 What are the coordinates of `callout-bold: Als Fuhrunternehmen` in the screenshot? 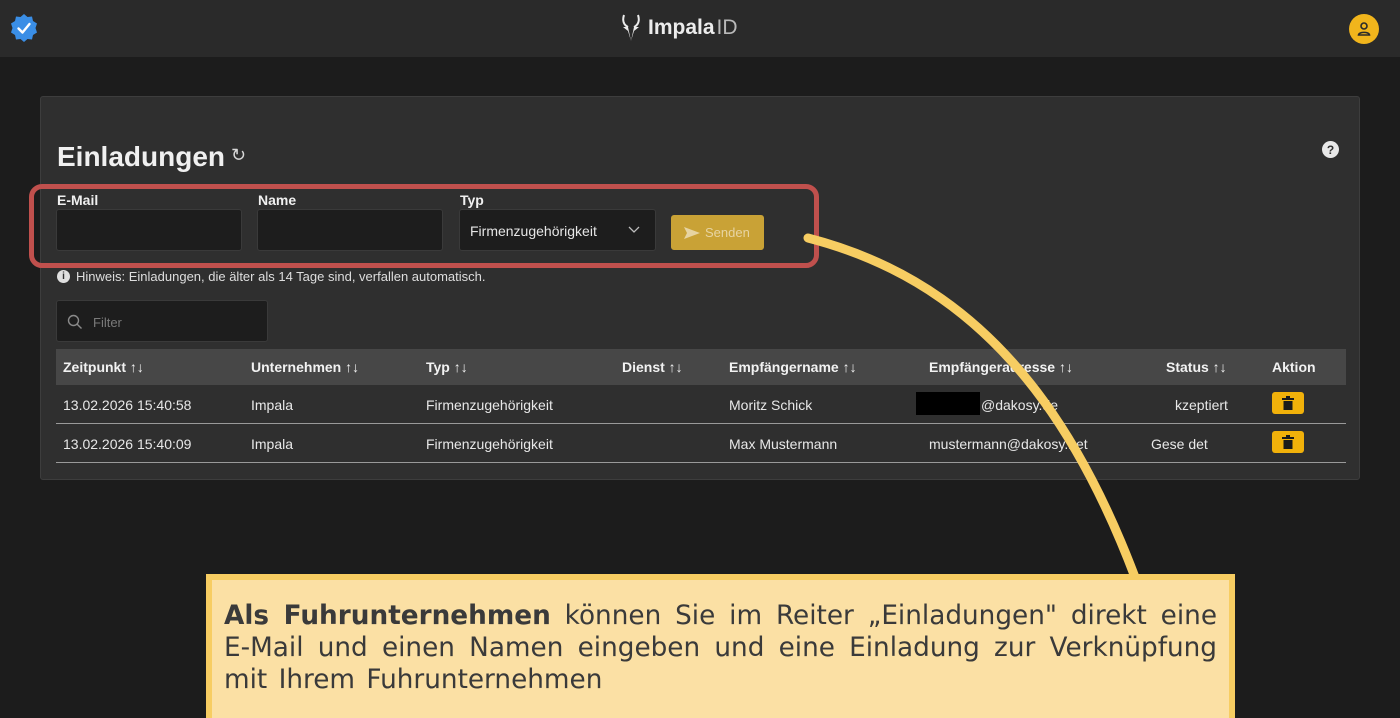 It's located at (387, 616).